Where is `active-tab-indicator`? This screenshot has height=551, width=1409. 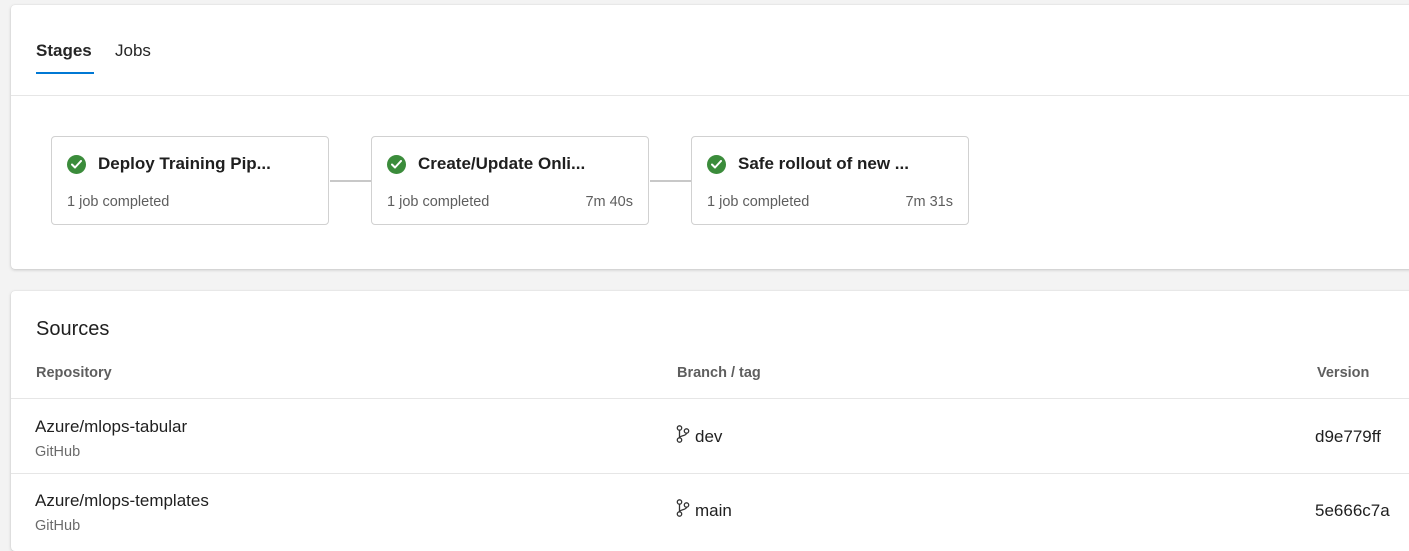 active-tab-indicator is located at coordinates (65, 73).